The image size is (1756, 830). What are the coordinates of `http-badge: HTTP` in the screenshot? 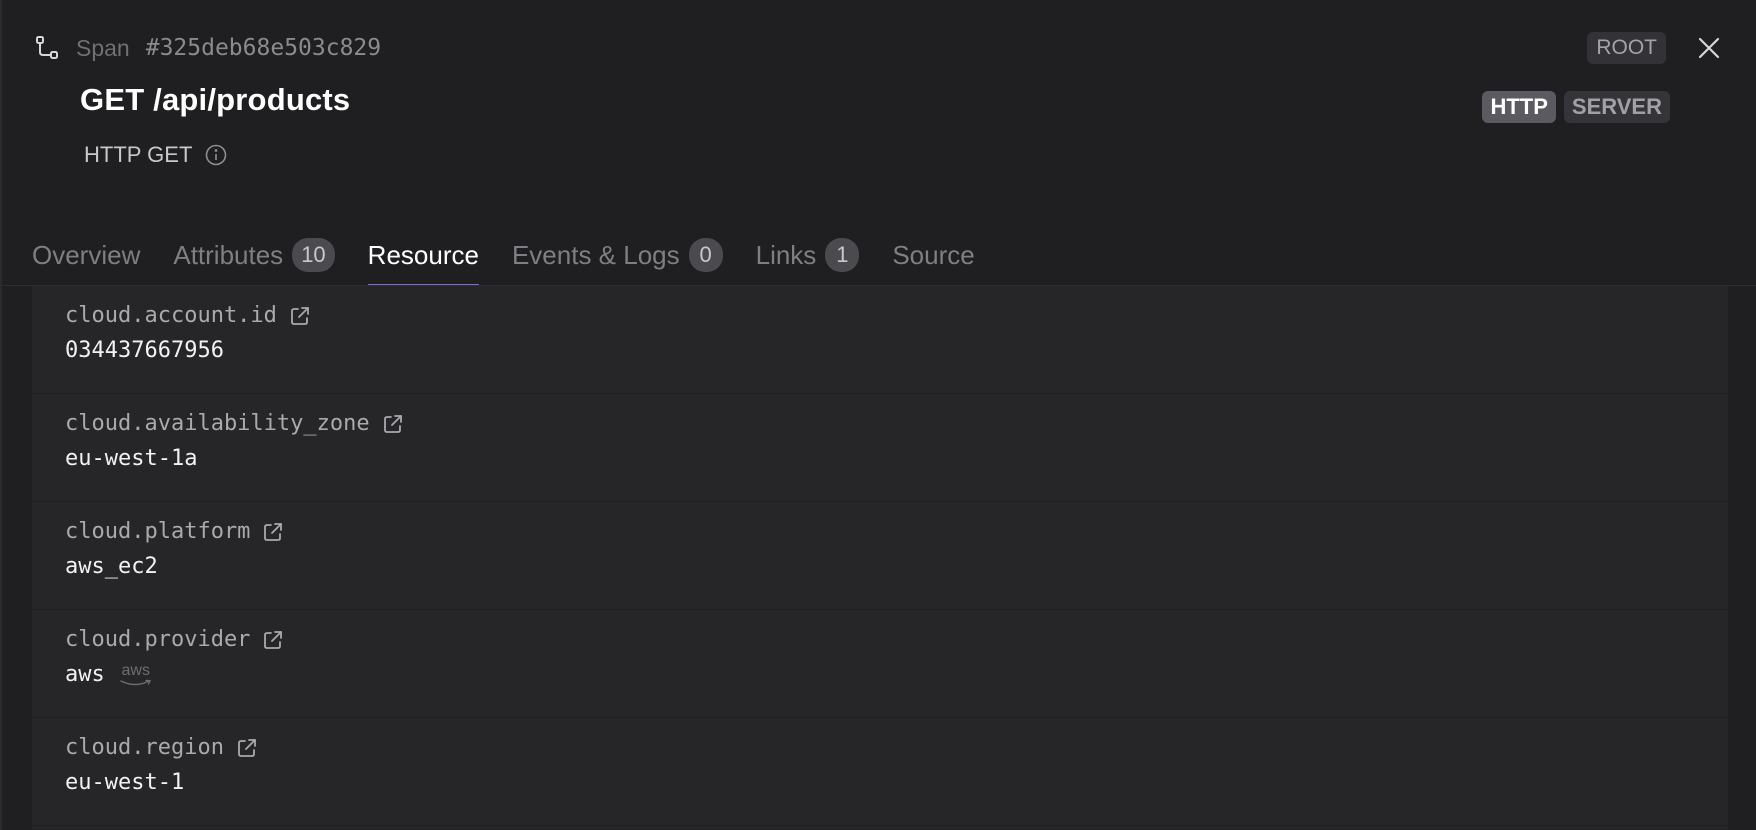 It's located at (1519, 107).